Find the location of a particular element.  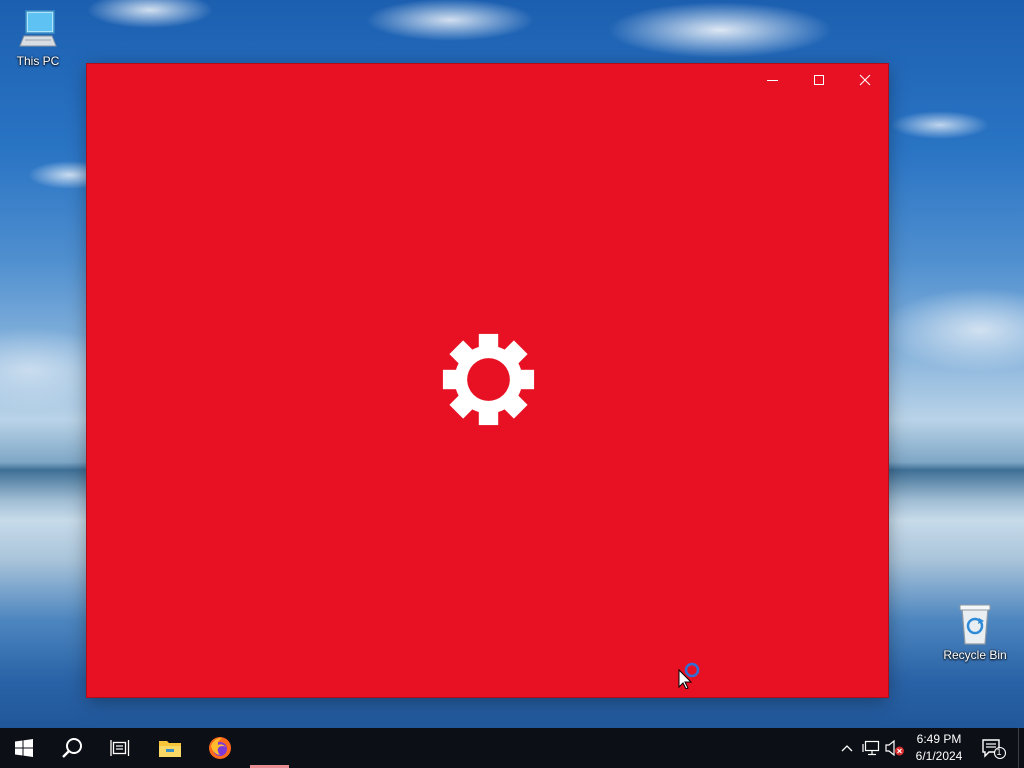

desktop-icon-recycle-bin: Recycle Bin is located at coordinates (975, 632).